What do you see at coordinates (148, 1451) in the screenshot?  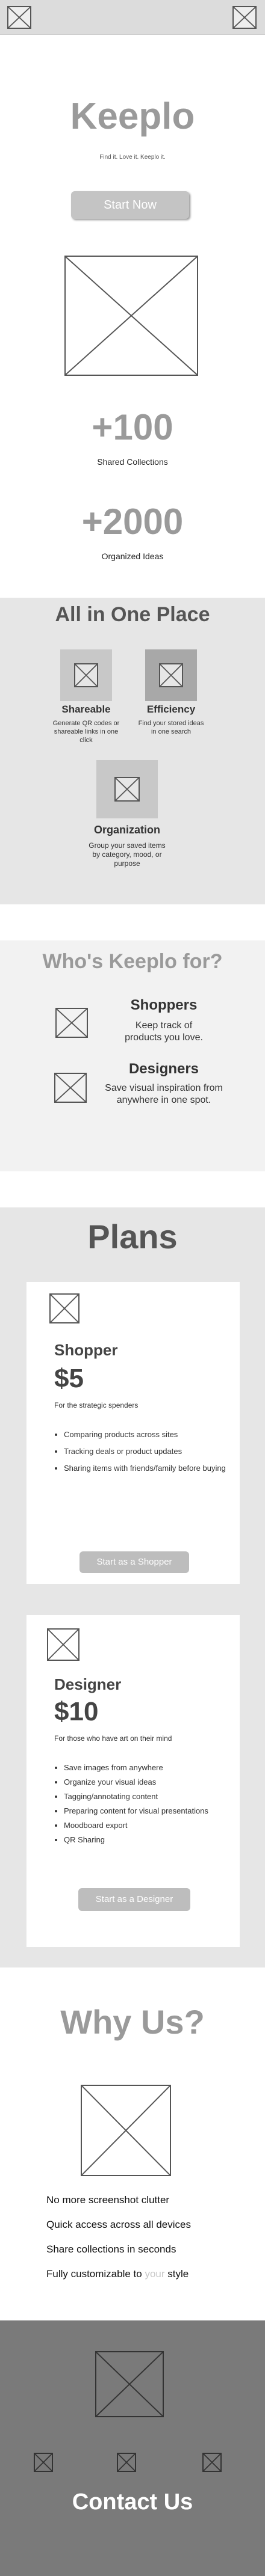 I see `list-item: Tracking deals or product updates` at bounding box center [148, 1451].